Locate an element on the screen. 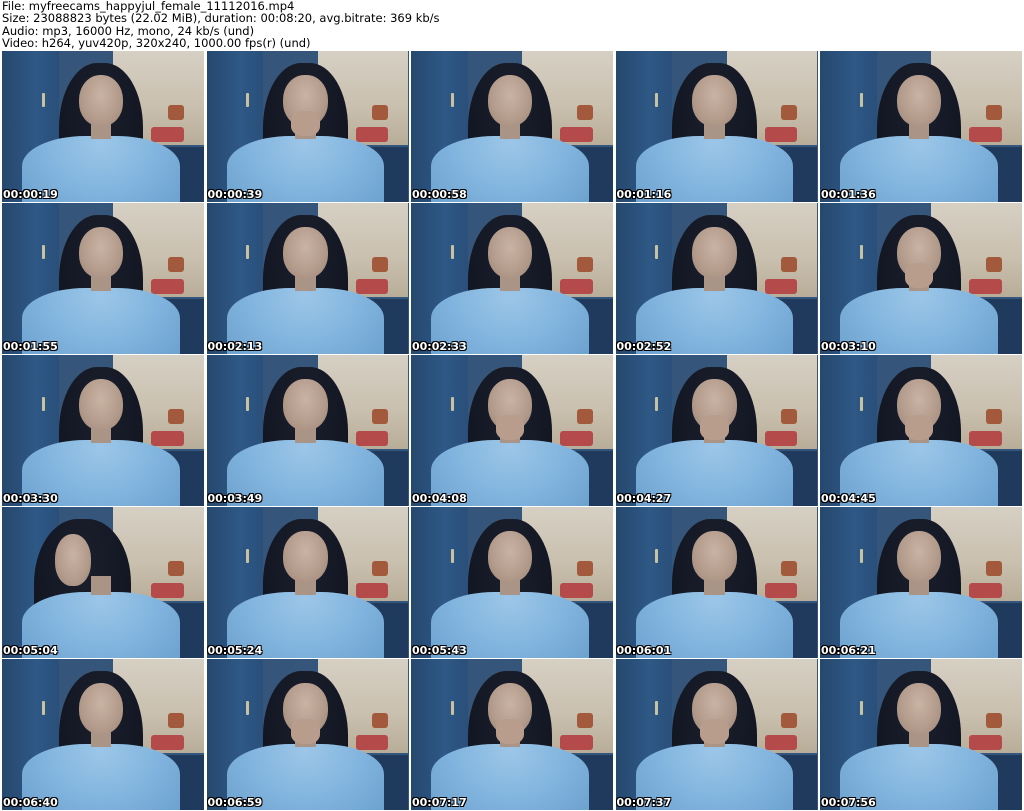 The height and width of the screenshot is (811, 1024). frame-timestamp: 00:06:21 is located at coordinates (848, 650).